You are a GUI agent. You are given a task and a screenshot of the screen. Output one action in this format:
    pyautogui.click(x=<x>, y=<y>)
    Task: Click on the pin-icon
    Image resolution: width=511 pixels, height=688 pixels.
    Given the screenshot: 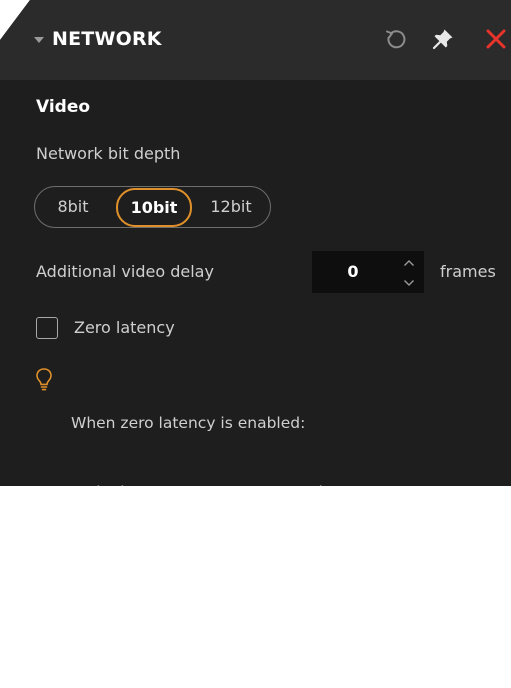 What is the action you would take?
    pyautogui.click(x=443, y=39)
    